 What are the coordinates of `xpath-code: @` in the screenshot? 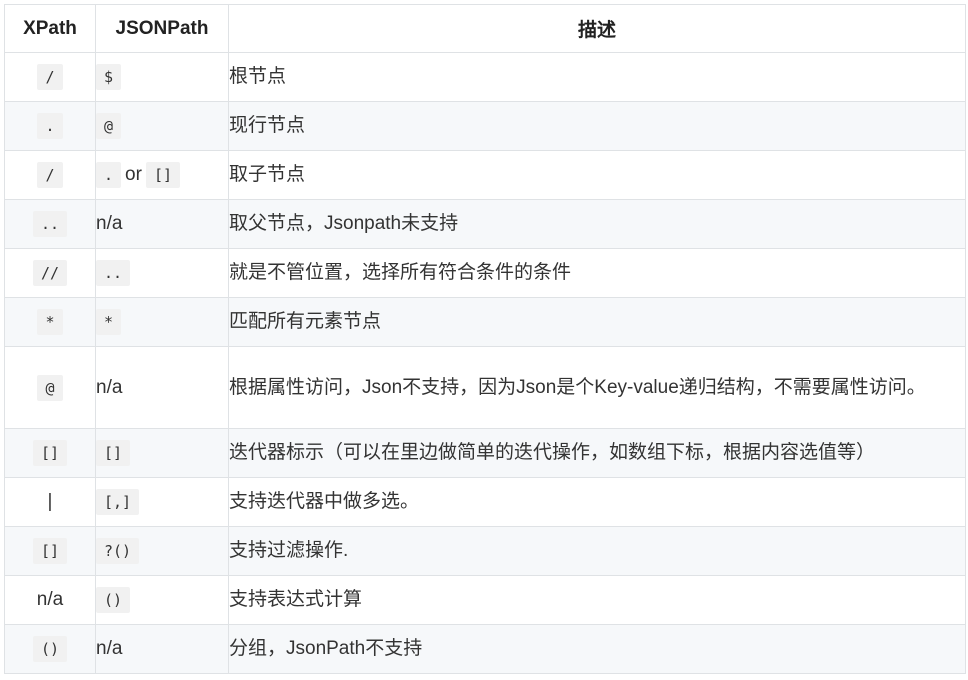 It's located at (50, 387).